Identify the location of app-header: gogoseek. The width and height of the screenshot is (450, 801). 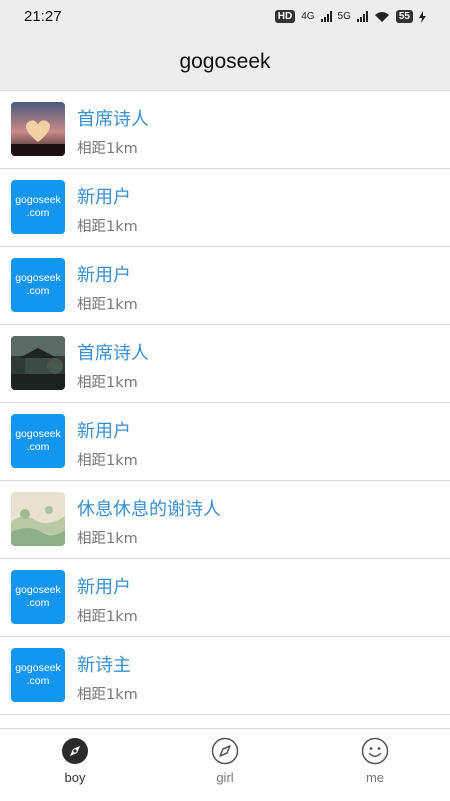
(225, 63).